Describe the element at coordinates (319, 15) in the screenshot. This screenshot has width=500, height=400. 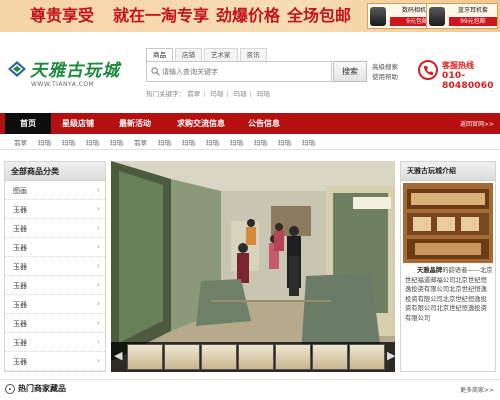
I see `promo-text-4: 全场包邮` at that location.